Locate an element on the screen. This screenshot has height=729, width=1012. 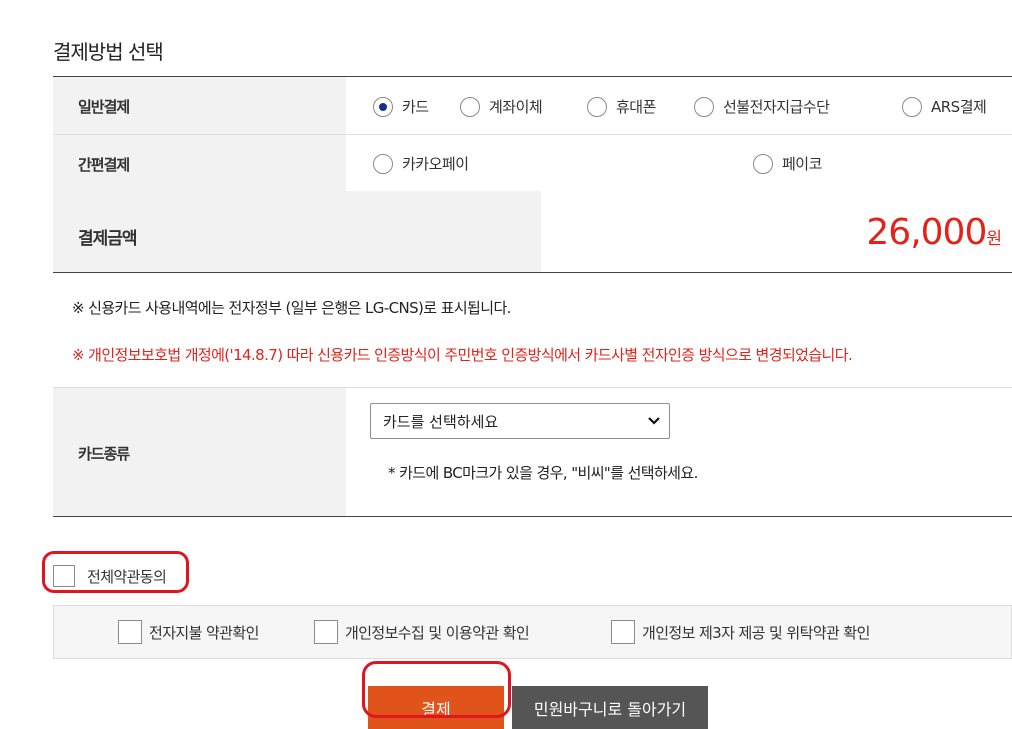
agree-privacy-collection: 개인정보수집 및 이용약관 확인 is located at coordinates (422, 632).